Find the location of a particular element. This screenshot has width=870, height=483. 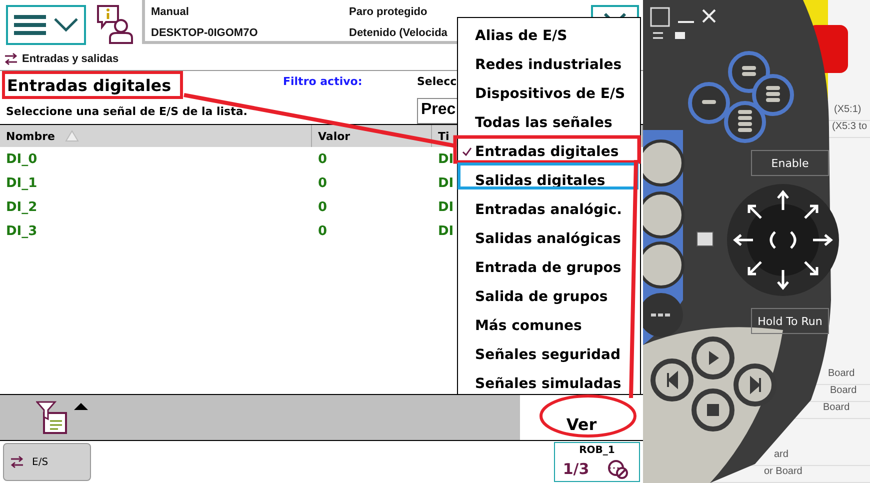

menu-item: Señales seguridad is located at coordinates (549, 354).